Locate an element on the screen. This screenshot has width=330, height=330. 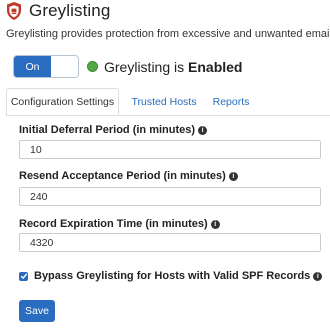
bypass-spf-checkbox is located at coordinates (23, 276).